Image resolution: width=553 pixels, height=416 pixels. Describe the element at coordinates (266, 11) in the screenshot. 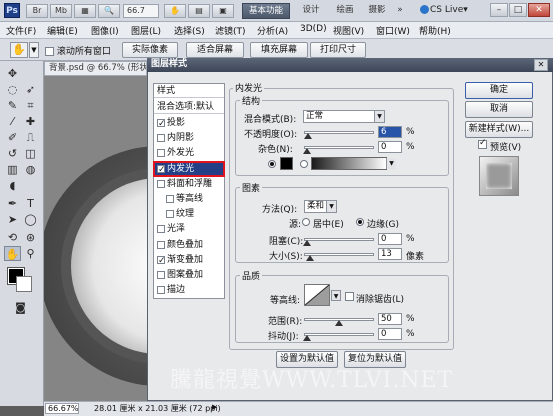

I see `workspace-essentials-button: 基本功能` at that location.